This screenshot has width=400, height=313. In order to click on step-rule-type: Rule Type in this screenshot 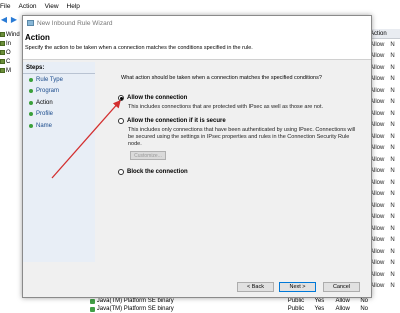, I will do `click(59, 80)`.